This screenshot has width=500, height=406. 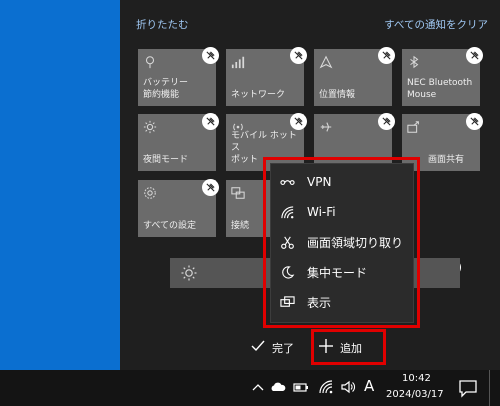 I want to click on brightness-sun-icon, so click(x=189, y=273).